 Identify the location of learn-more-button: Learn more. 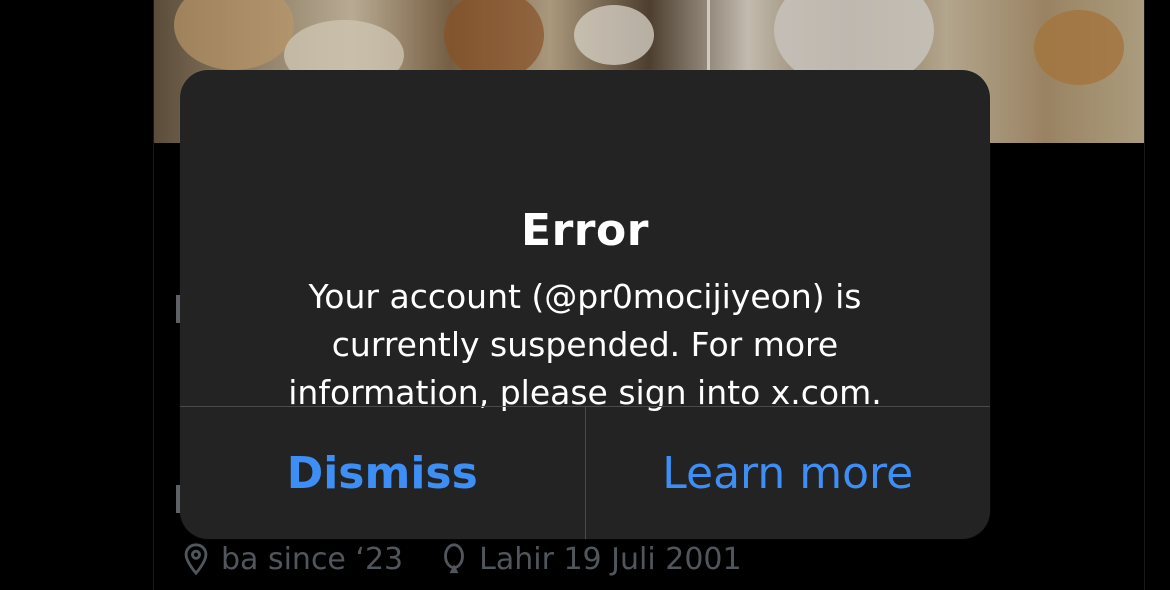
(787, 473).